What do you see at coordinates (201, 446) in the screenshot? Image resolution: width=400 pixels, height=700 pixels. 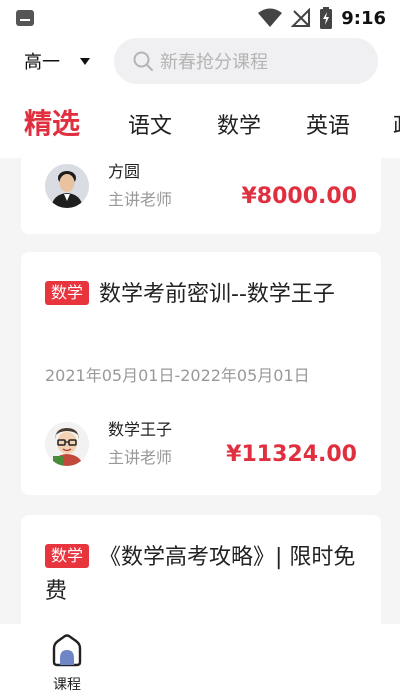 I see `teacher-row: 数学王子 主讲老师 ¥11324.00` at bounding box center [201, 446].